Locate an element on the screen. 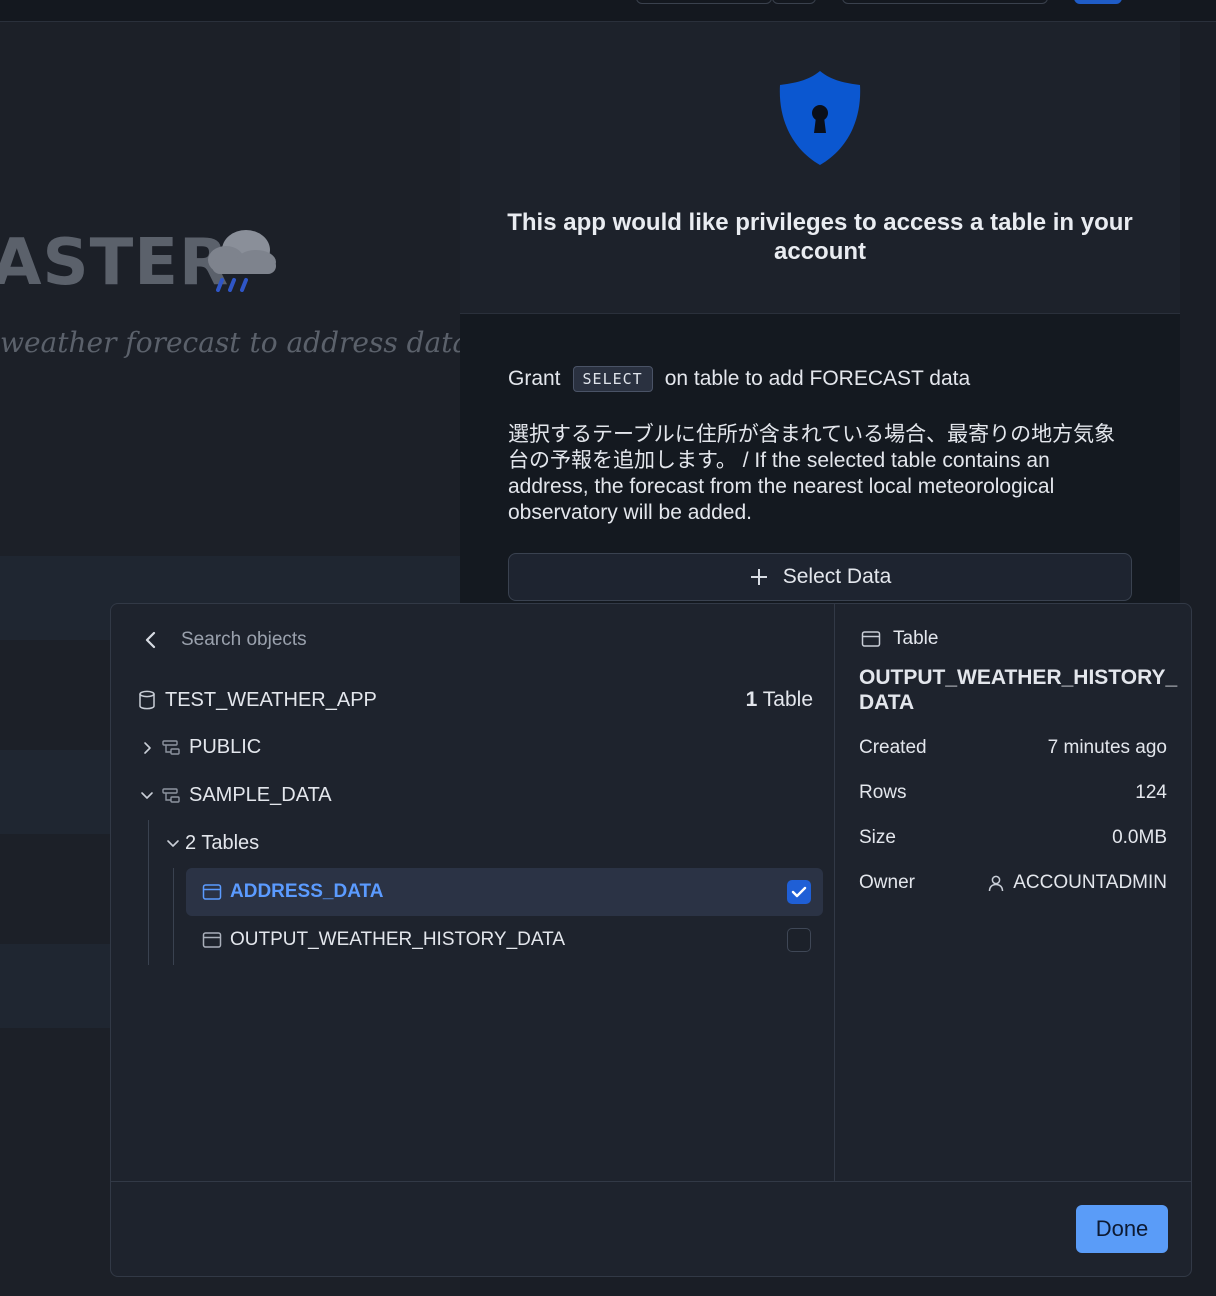  detail-rows: Rows 124 is located at coordinates (1013, 793).